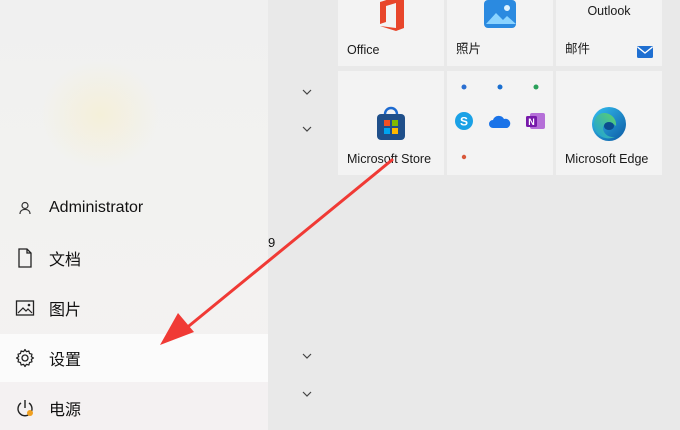 This screenshot has width=680, height=430. What do you see at coordinates (277, 251) in the screenshot?
I see `annotation-arrow` at bounding box center [277, 251].